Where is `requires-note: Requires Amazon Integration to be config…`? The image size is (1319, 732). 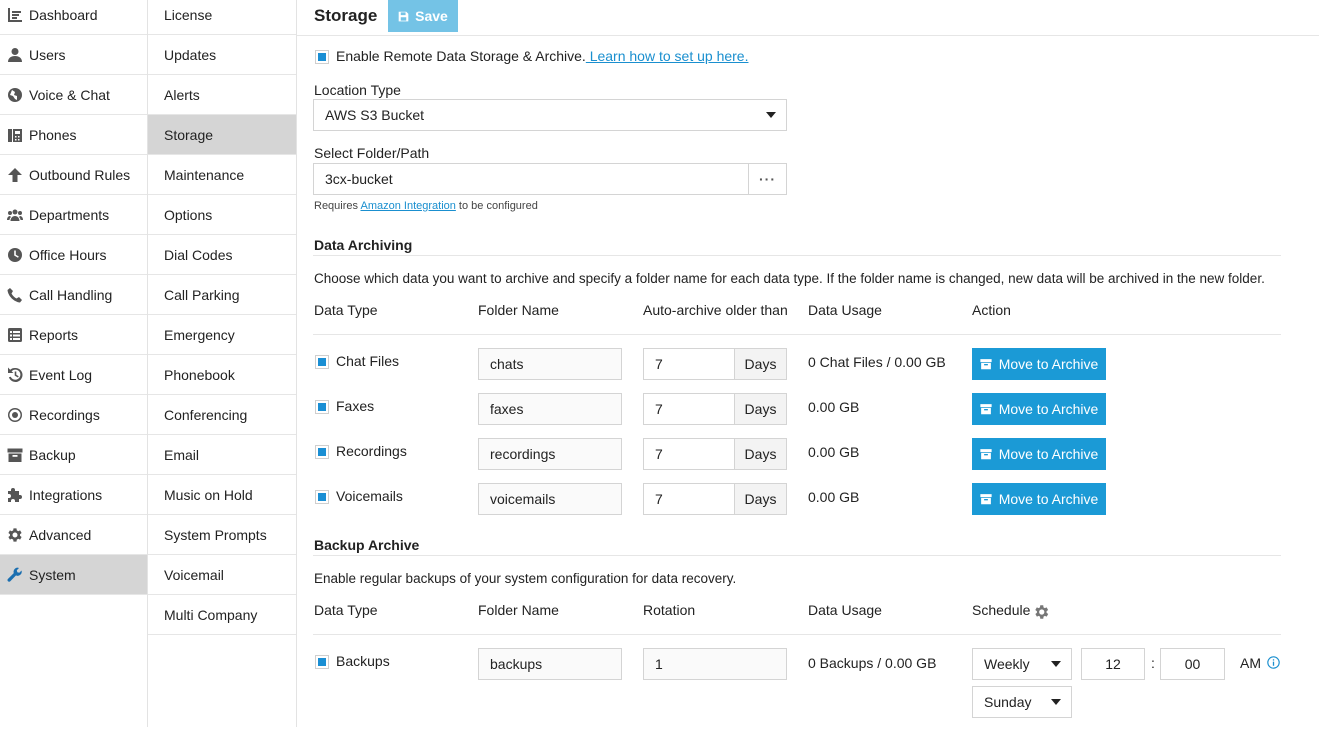 requires-note: Requires Amazon Integration to be config… is located at coordinates (426, 206).